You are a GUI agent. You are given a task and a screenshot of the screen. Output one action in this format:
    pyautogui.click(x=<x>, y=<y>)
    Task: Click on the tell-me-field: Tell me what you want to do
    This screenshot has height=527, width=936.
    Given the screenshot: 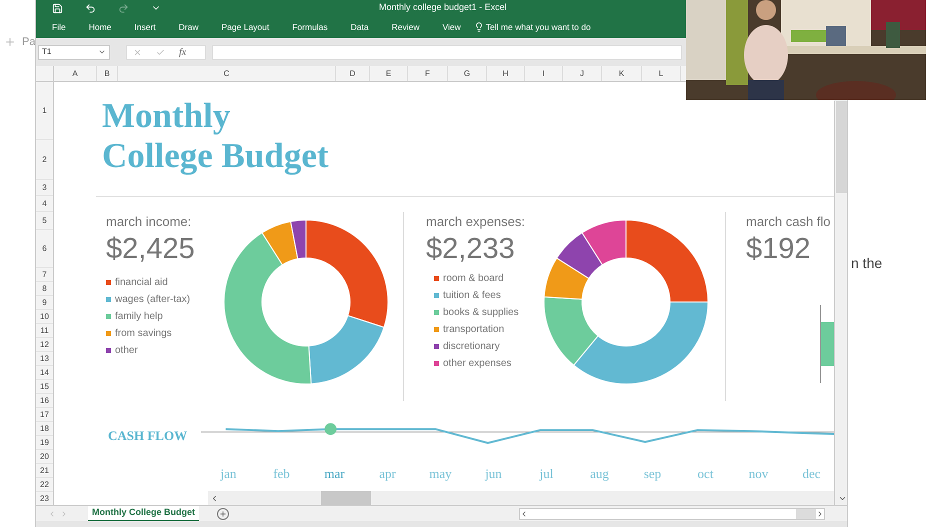 What is the action you would take?
    pyautogui.click(x=532, y=27)
    